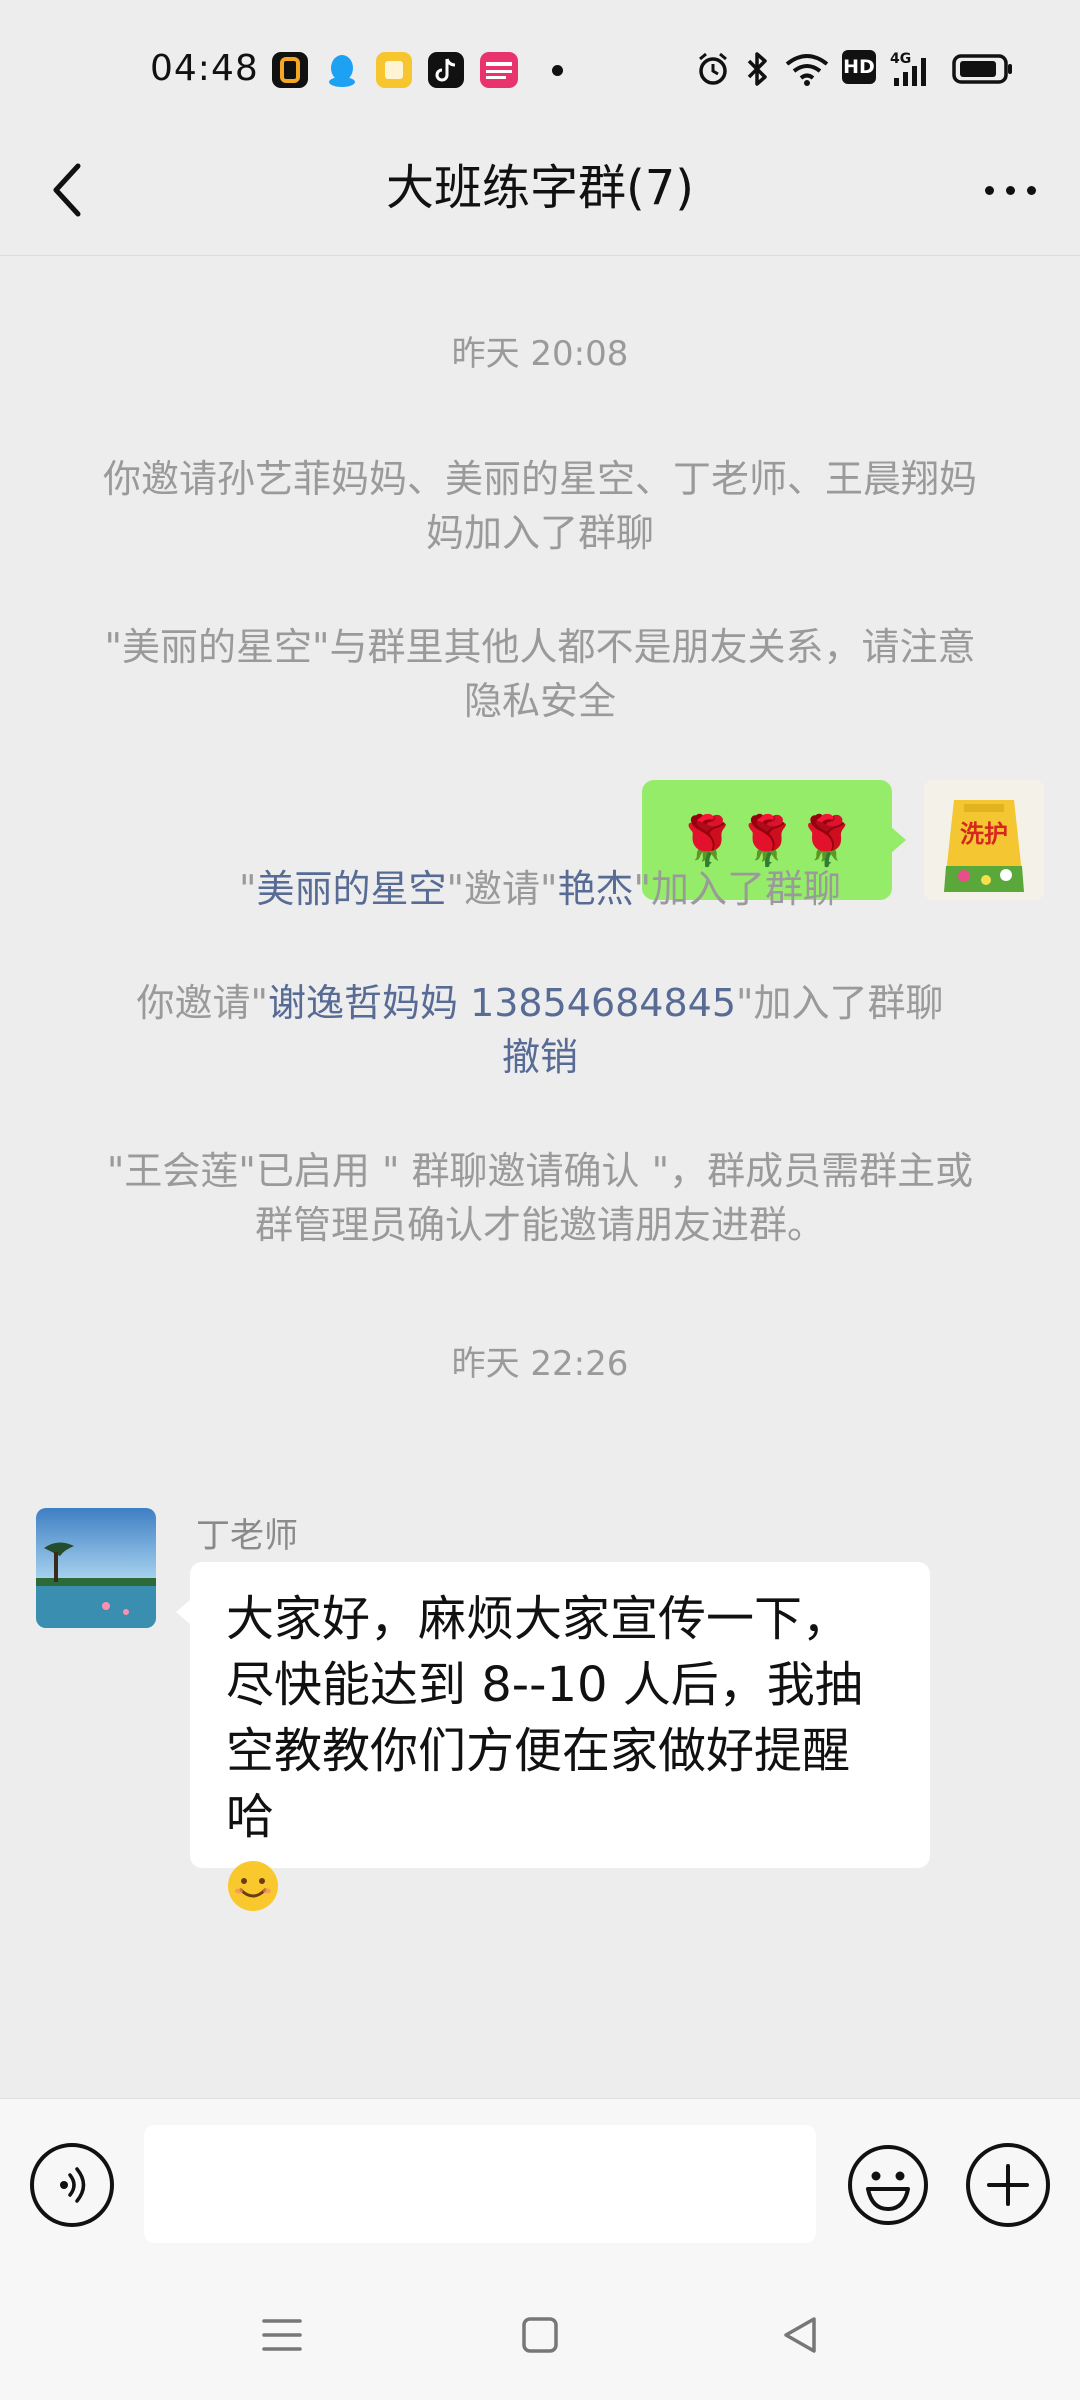  Describe the element at coordinates (502, 1003) in the screenshot. I see `member-link: 谢逸哲妈妈 13854684845` at that location.